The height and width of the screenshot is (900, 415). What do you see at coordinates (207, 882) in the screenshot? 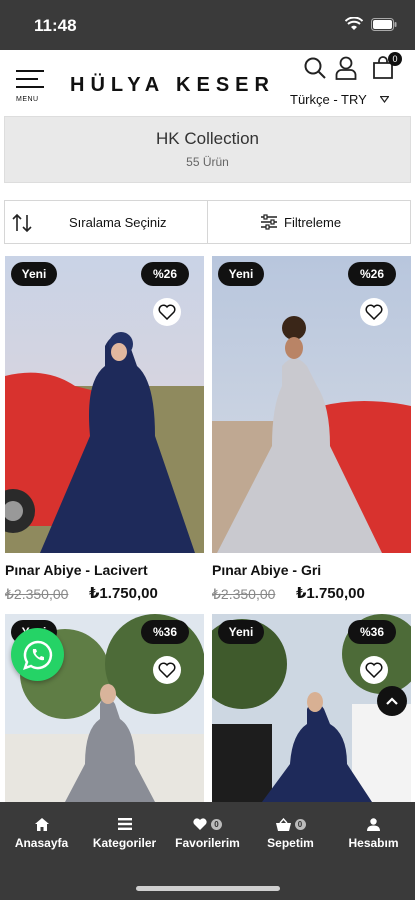
I see `home-indicator-area` at bounding box center [207, 882].